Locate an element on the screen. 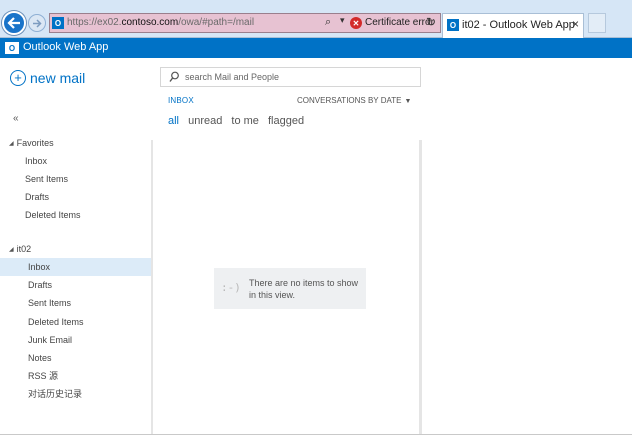 The width and height of the screenshot is (632, 438). outlook-logo-icon: O is located at coordinates (12, 48).